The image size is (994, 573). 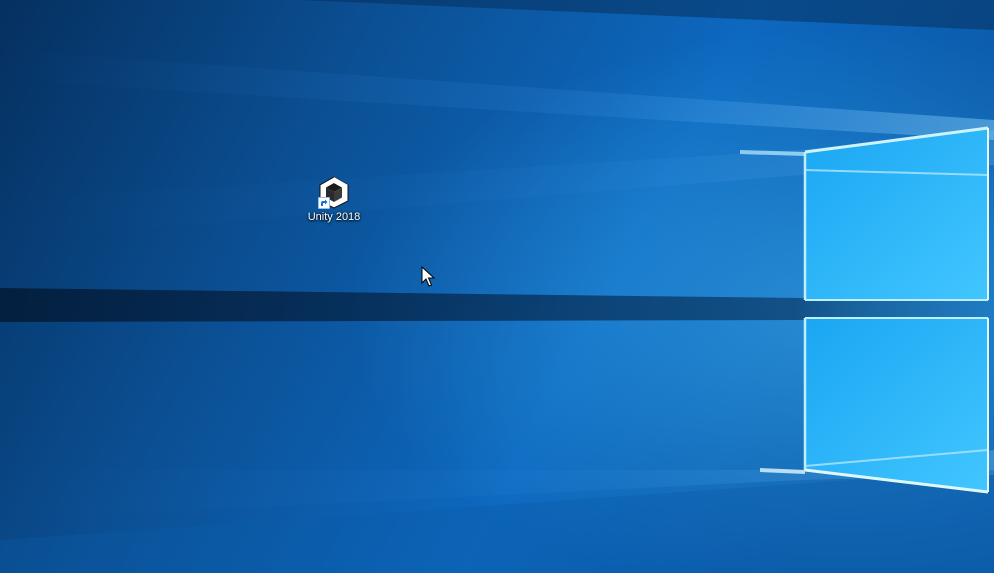 What do you see at coordinates (334, 192) in the screenshot?
I see `unity-logo-icon` at bounding box center [334, 192].